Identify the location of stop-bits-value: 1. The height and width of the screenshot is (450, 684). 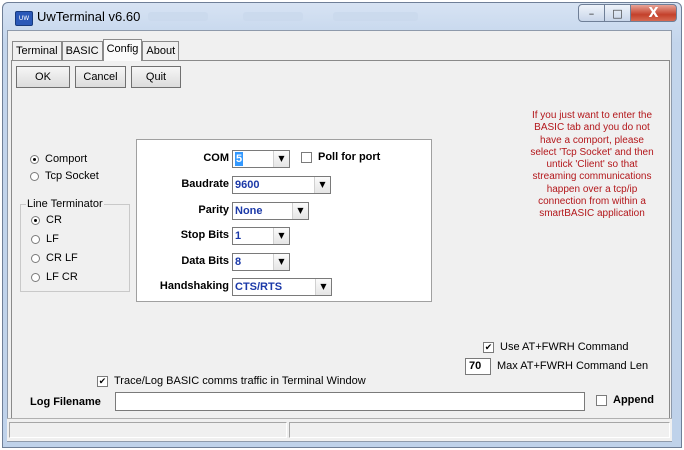
(238, 236).